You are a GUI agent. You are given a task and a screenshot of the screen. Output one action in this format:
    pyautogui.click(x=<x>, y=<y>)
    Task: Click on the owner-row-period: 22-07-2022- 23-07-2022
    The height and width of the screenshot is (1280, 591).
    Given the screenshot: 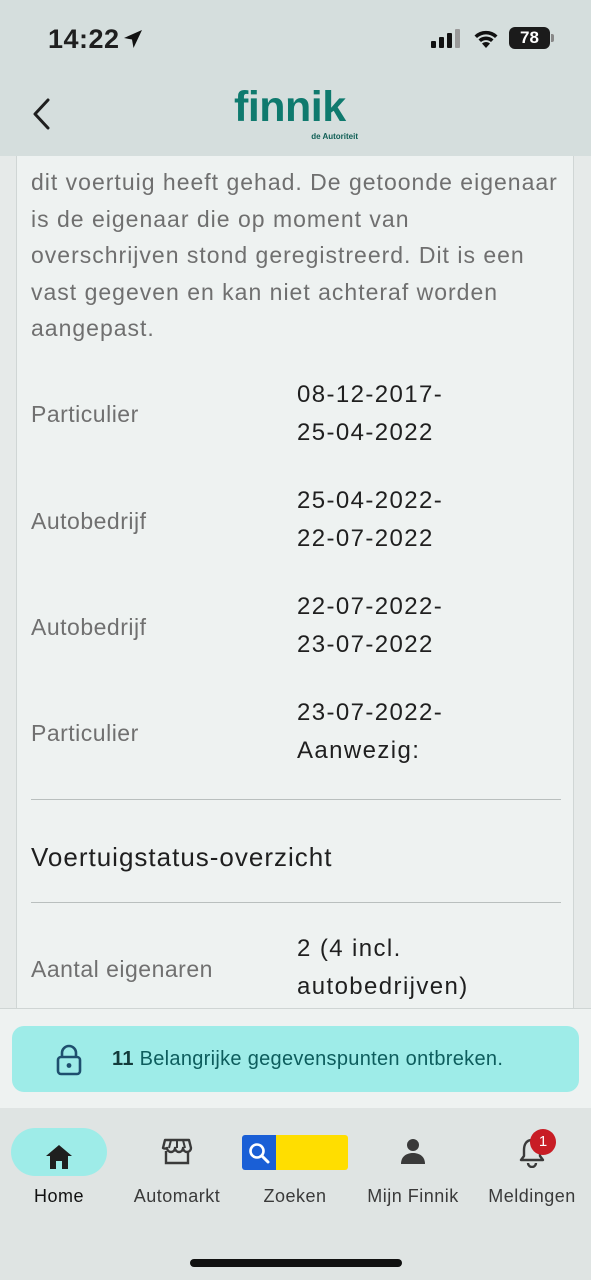 What is the action you would take?
    pyautogui.click(x=370, y=626)
    